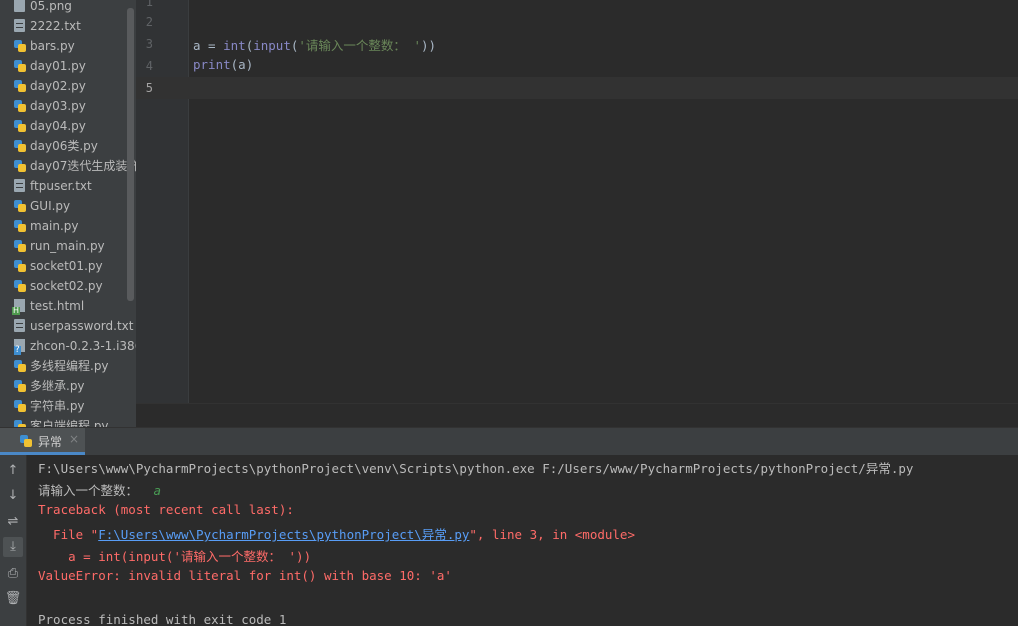 Image resolution: width=1018 pixels, height=626 pixels. What do you see at coordinates (212, 64) in the screenshot?
I see `code-token: print` at bounding box center [212, 64].